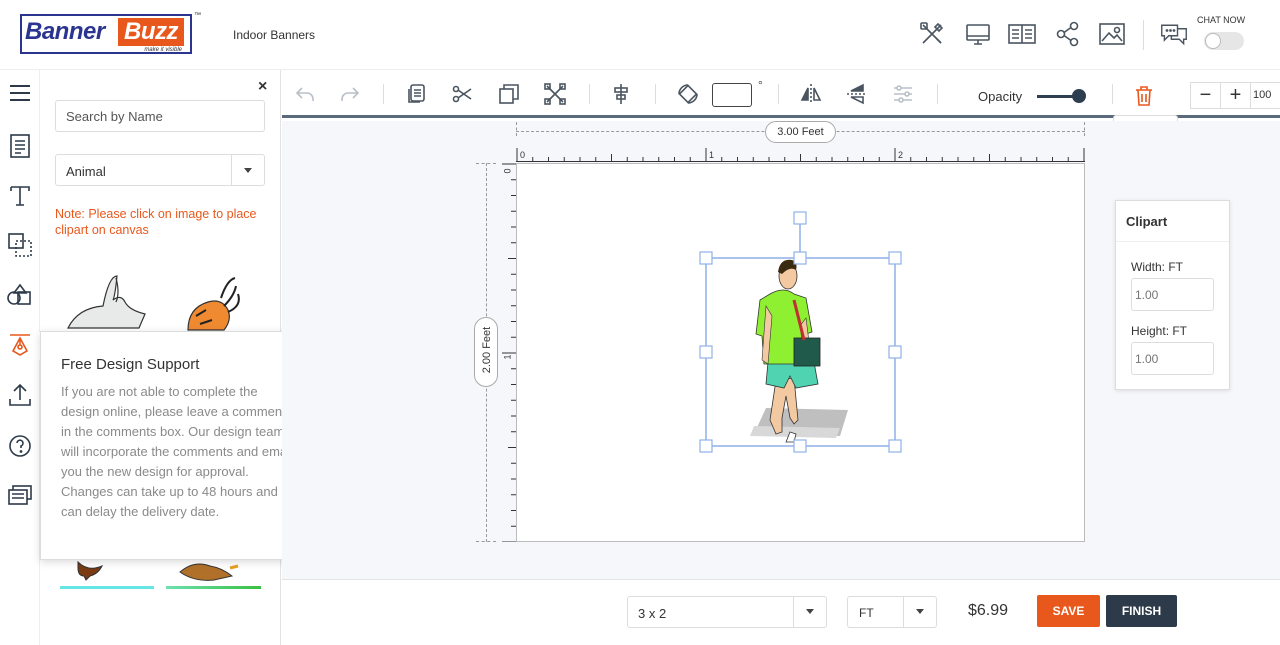  What do you see at coordinates (462, 94) in the screenshot?
I see `cut-icon` at bounding box center [462, 94].